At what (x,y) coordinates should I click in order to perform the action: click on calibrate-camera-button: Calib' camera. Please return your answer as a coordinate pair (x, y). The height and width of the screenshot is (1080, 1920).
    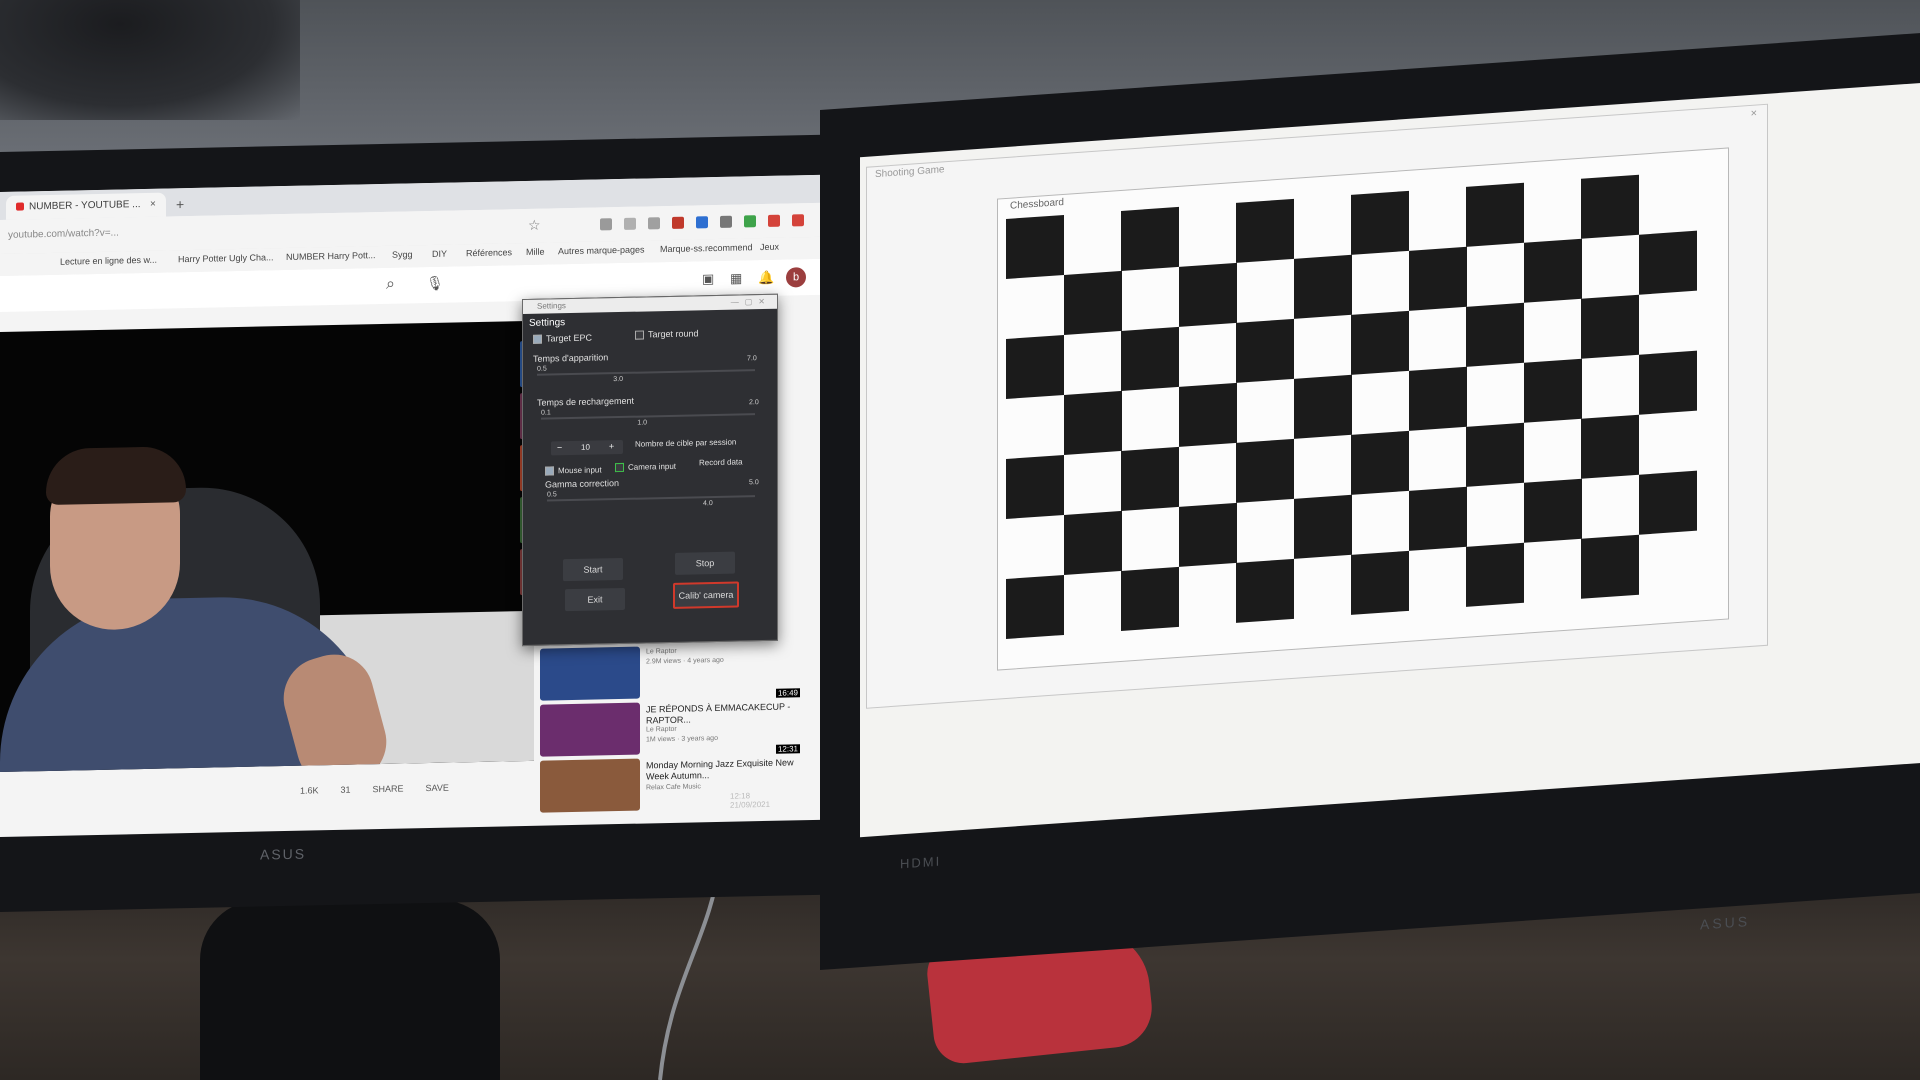
    Looking at the image, I should click on (706, 595).